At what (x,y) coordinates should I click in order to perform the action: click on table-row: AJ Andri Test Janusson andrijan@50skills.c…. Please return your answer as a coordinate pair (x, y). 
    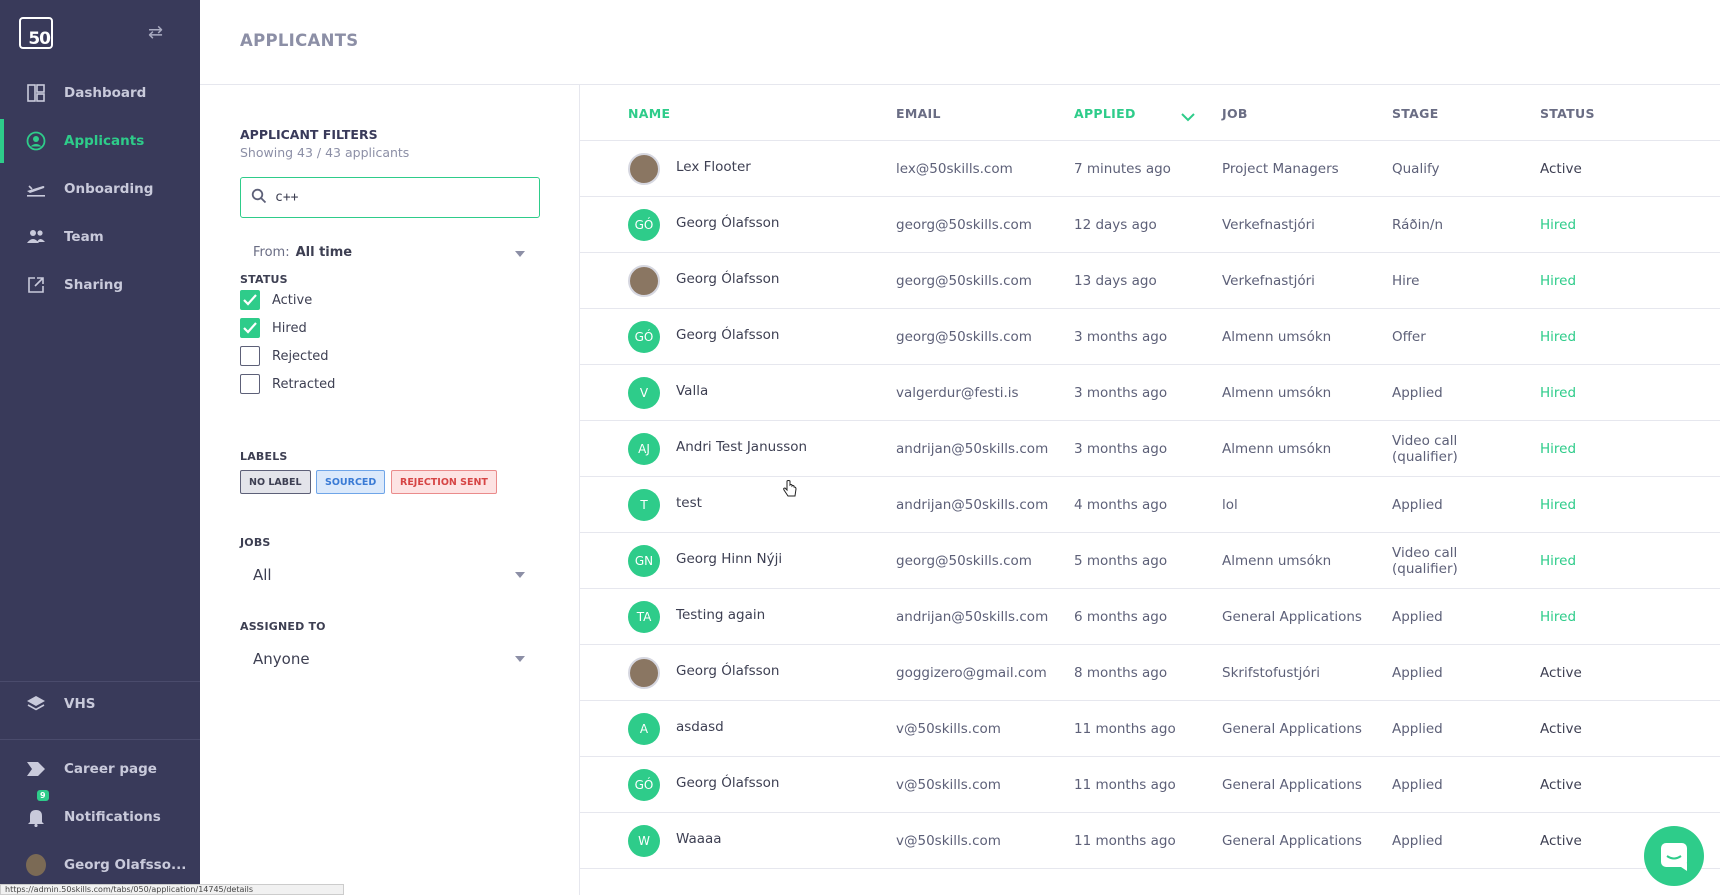
    Looking at the image, I should click on (1150, 449).